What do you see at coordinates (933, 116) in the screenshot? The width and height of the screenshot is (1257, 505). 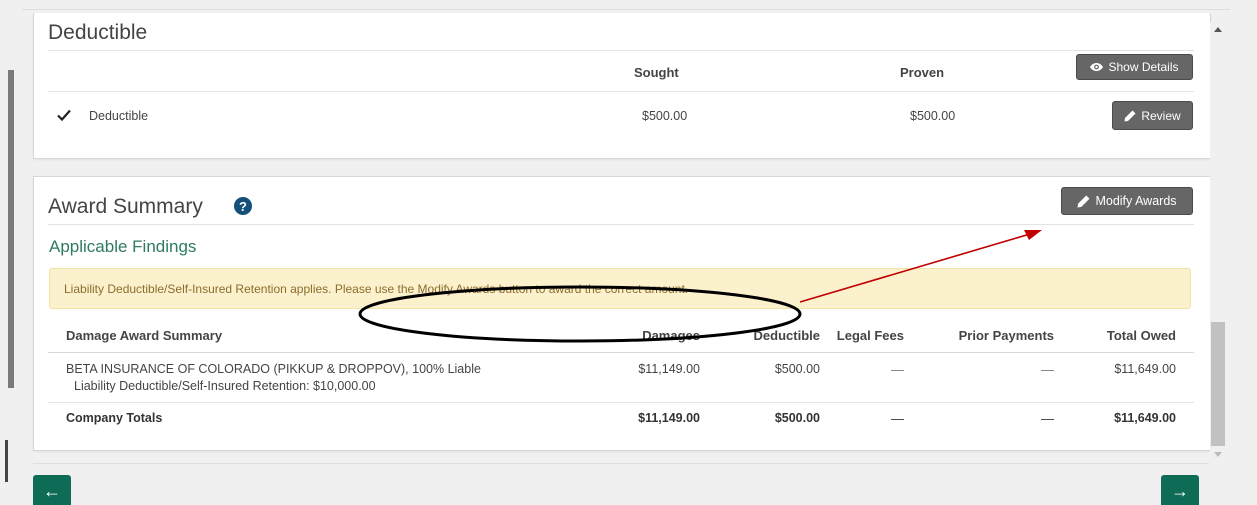 I see `deductible-proven-value: $500.00` at bounding box center [933, 116].